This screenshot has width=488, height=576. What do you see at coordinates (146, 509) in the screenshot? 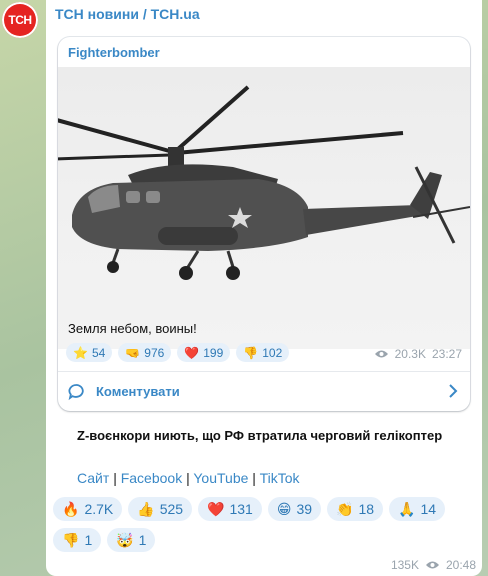
I see `thumbs-up-icon: 👍` at bounding box center [146, 509].